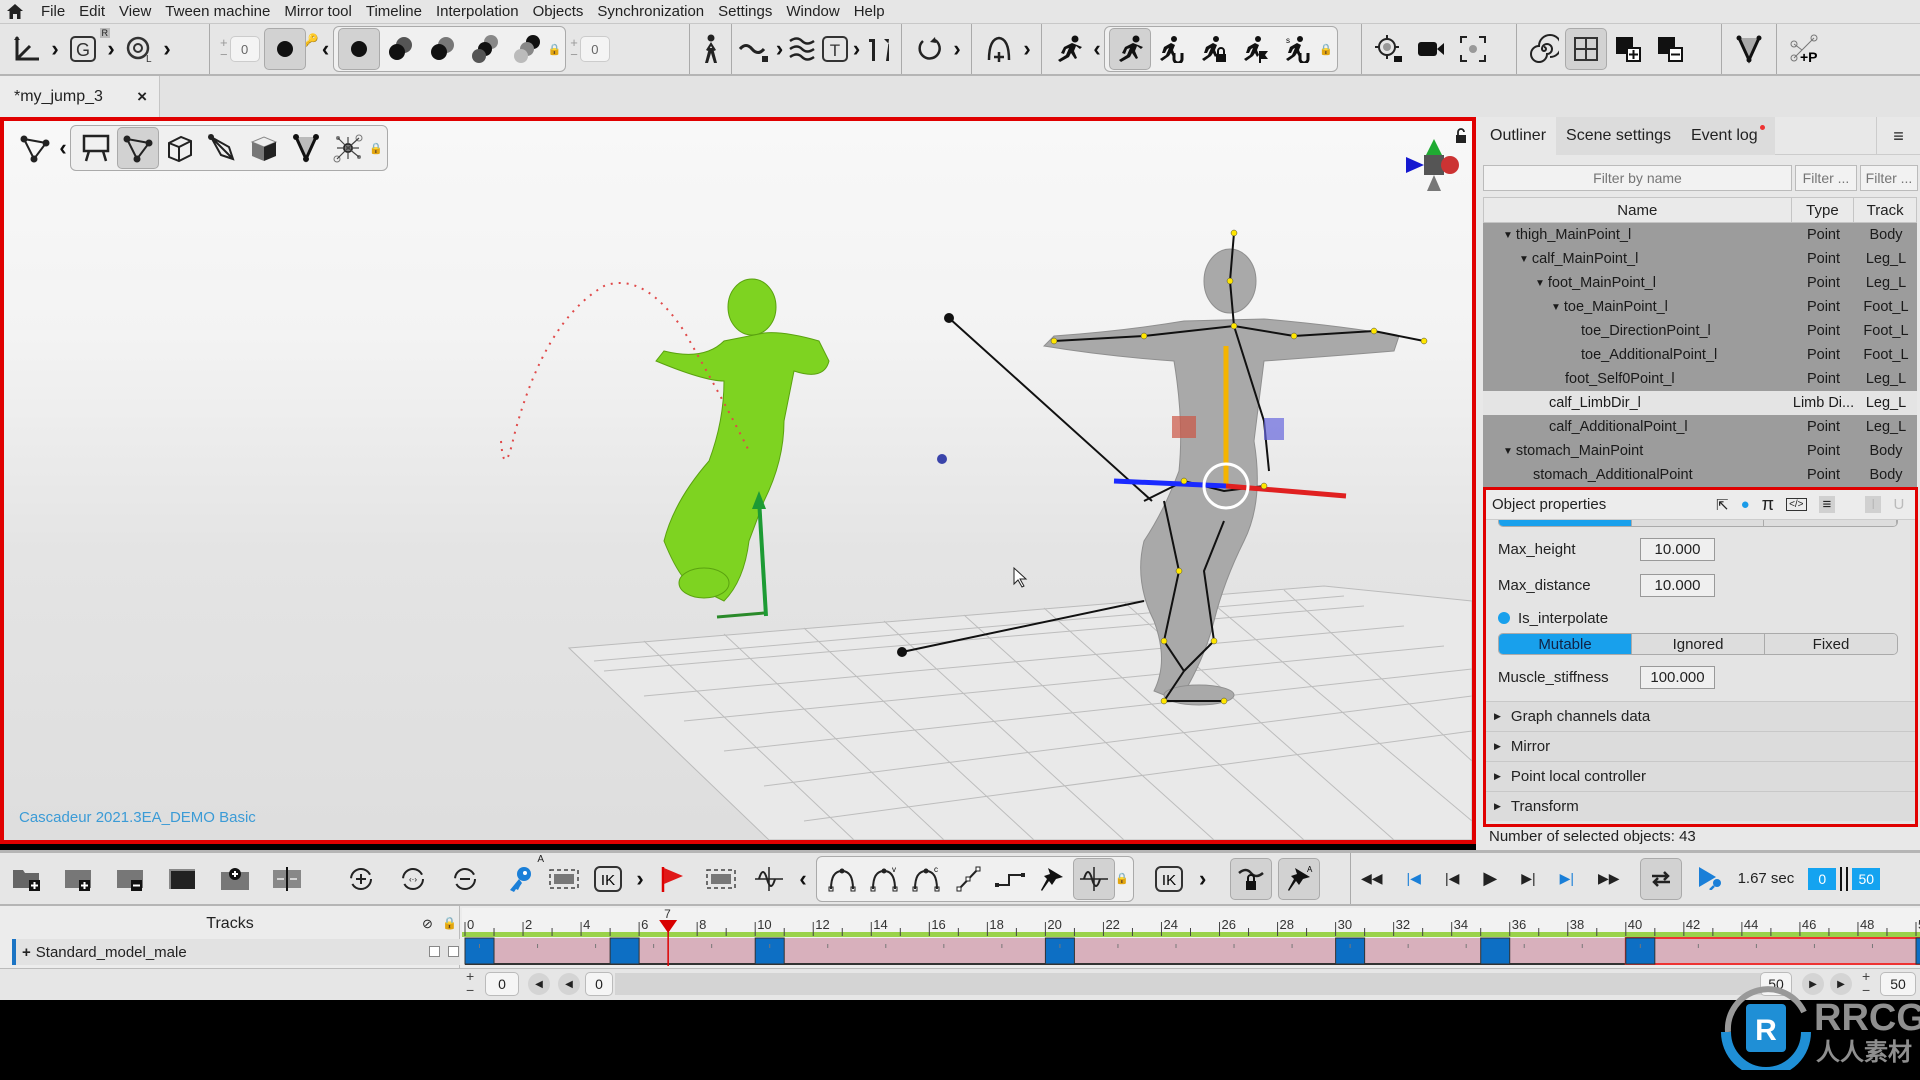 Image resolution: width=1920 pixels, height=1080 pixels. I want to click on close-icon: ×, so click(142, 97).